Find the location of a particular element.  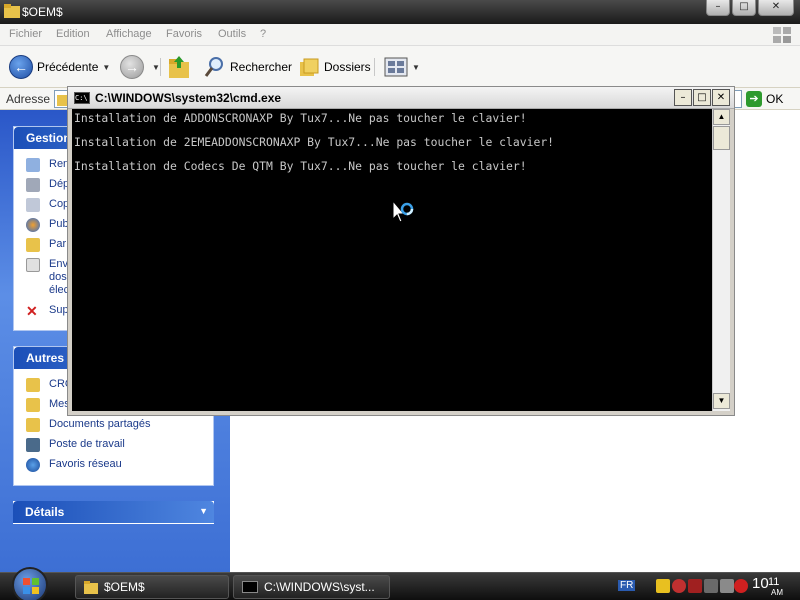

forward-button: → ▼ is located at coordinates (140, 67).